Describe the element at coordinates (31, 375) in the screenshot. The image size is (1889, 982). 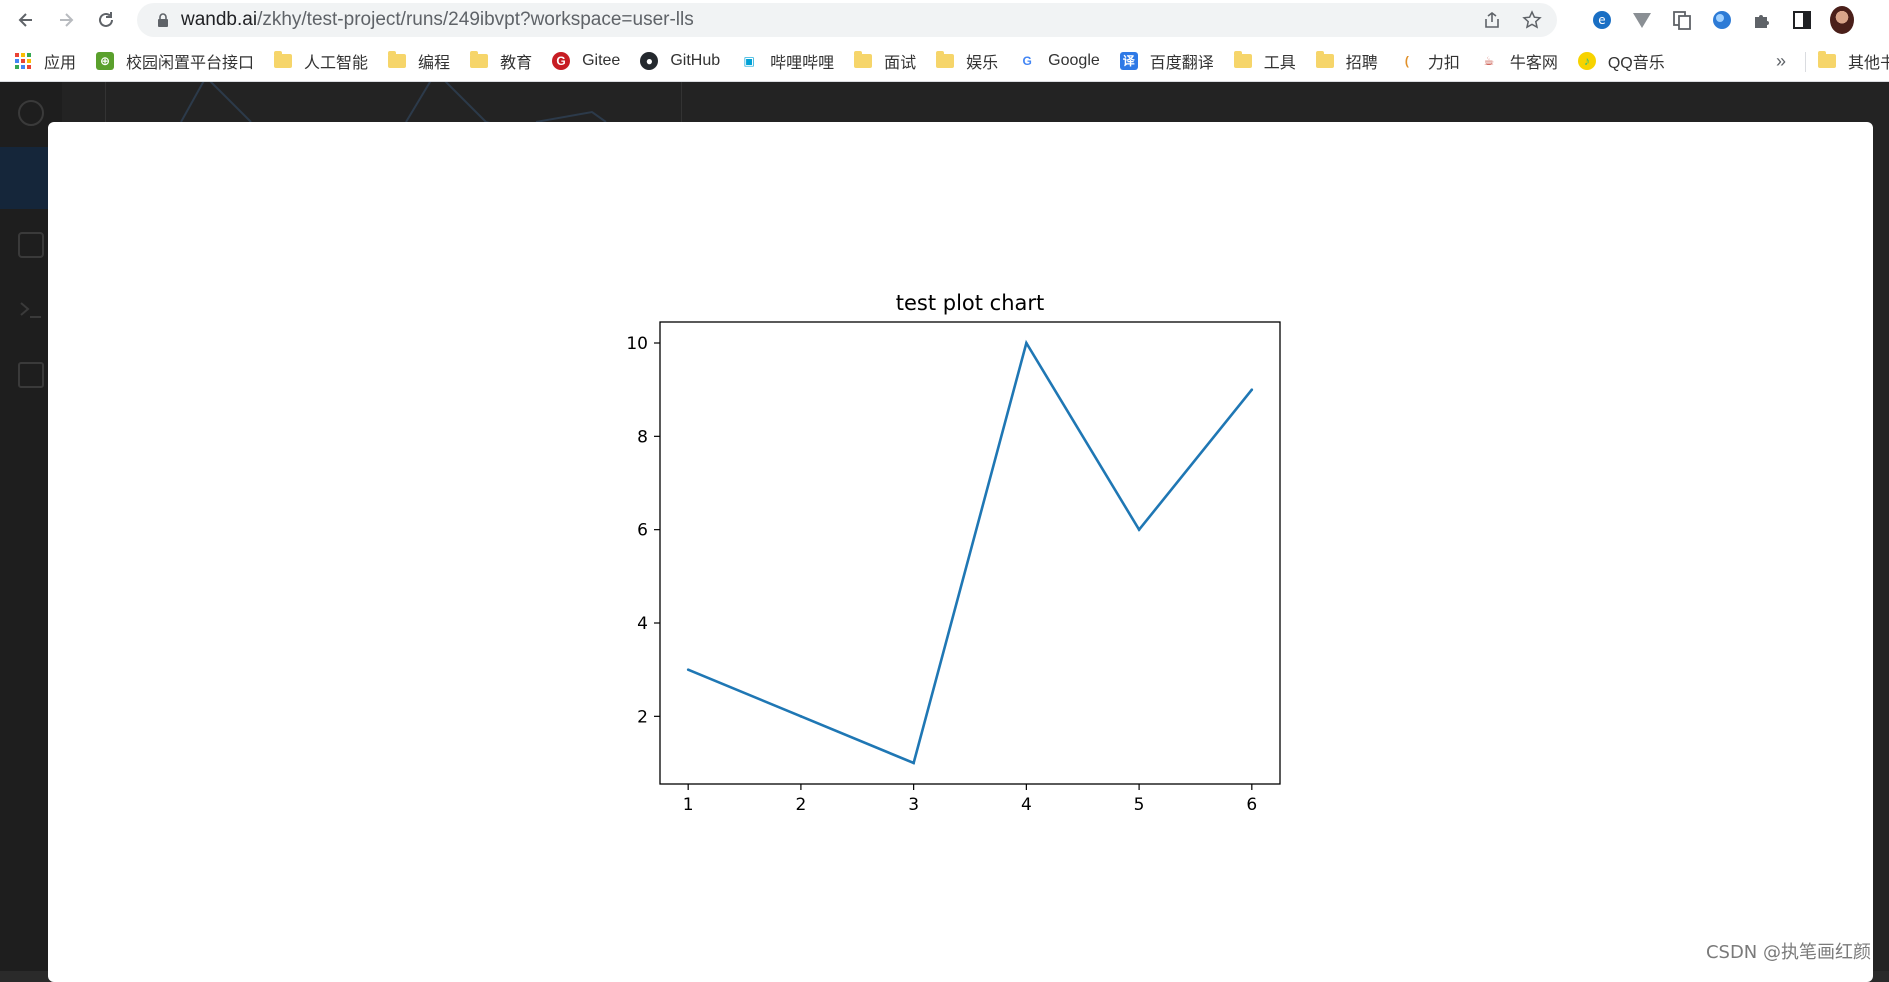
I see `files-icon` at that location.